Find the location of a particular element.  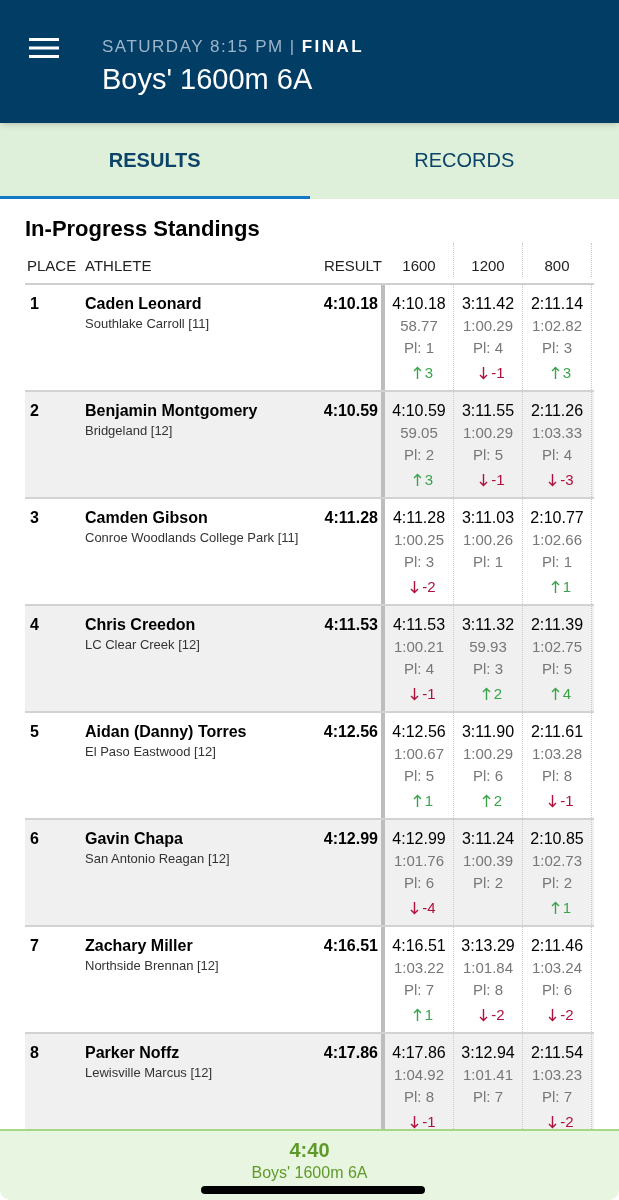

place: 3 is located at coordinates (34, 518).